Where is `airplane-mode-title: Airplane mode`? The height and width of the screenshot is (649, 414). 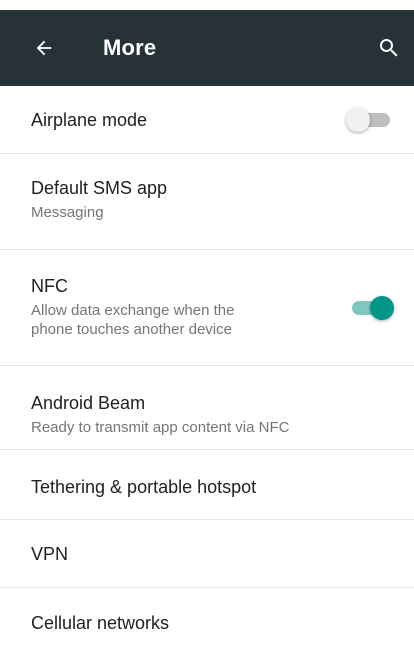
airplane-mode-title: Airplane mode is located at coordinates (89, 120).